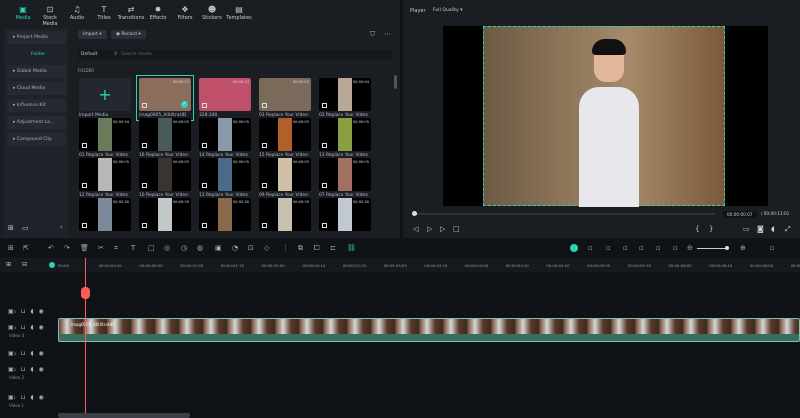 The image size is (800, 418). What do you see at coordinates (658, 248) in the screenshot?
I see `pip-icon: ▫` at bounding box center [658, 248].